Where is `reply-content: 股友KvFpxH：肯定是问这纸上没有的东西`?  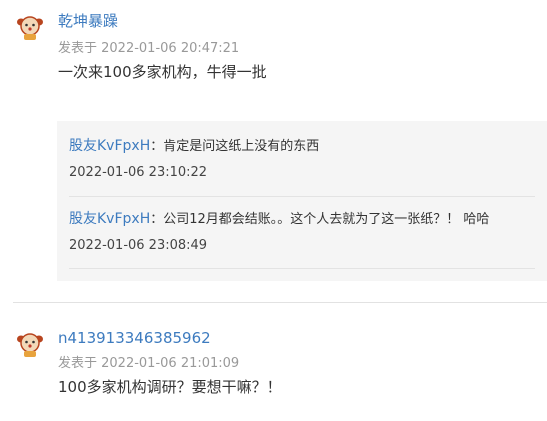 reply-content: 股友KvFpxH：肯定是问这纸上没有的东西 is located at coordinates (194, 145).